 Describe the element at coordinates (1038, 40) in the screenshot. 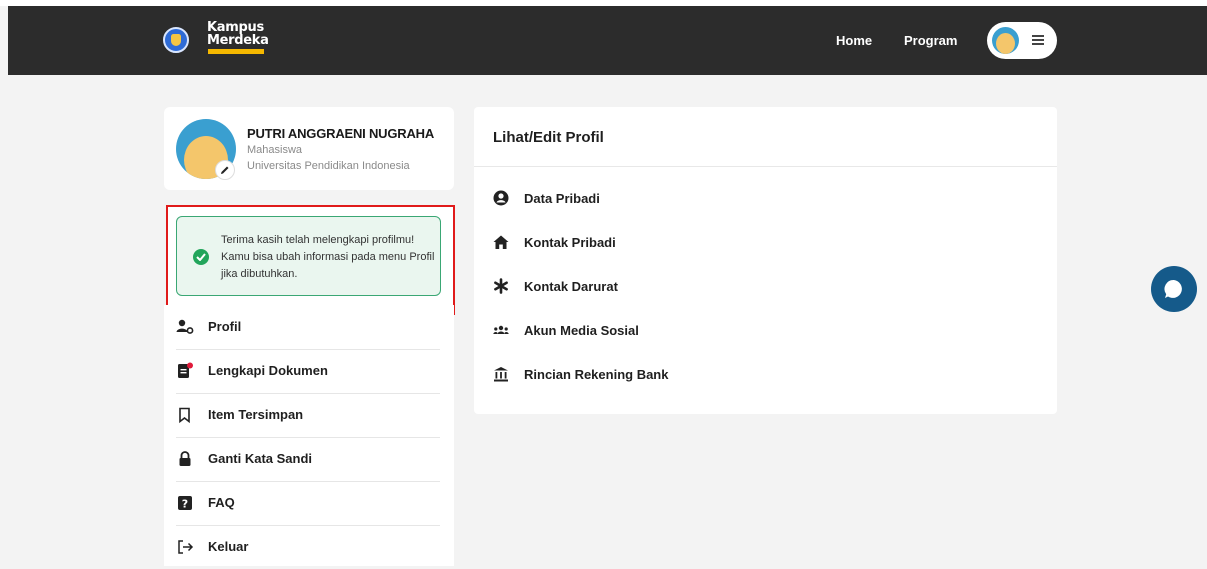

I see `hamburger-menu-icon` at that location.